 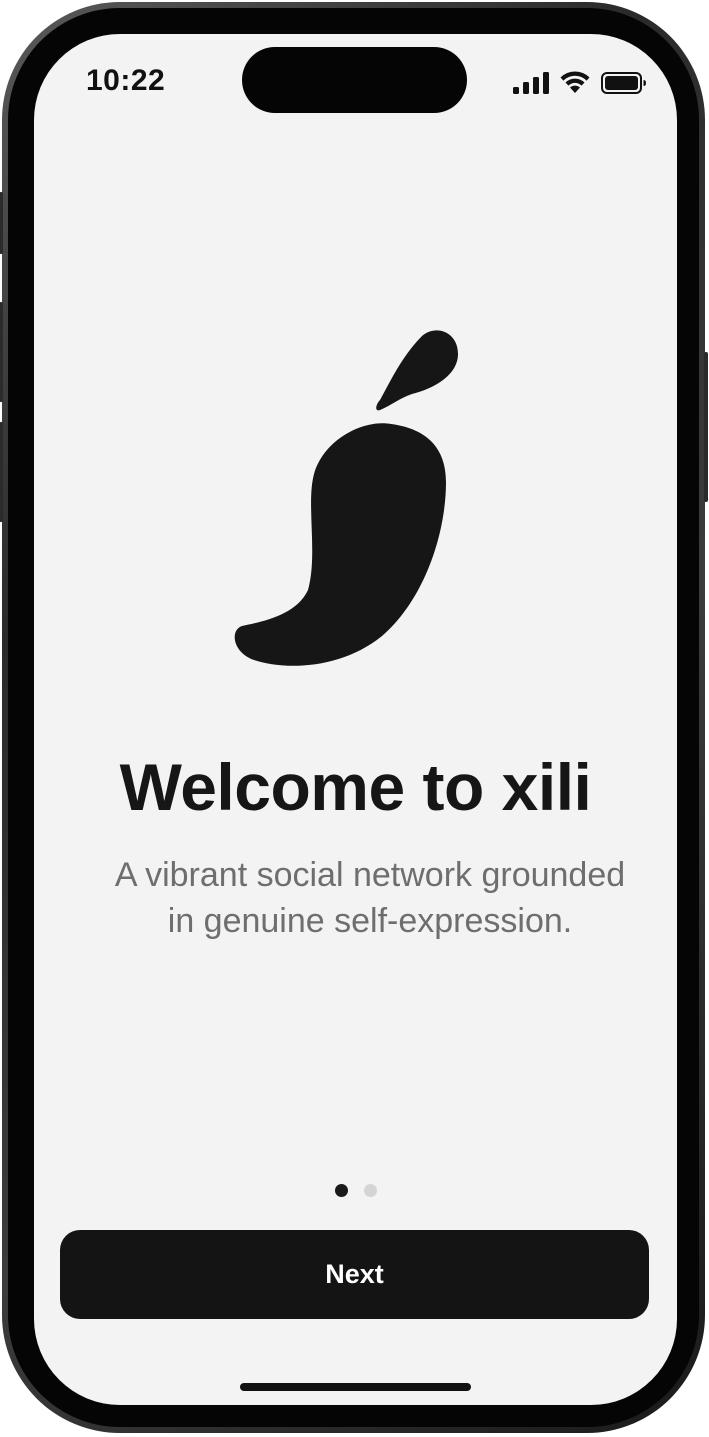 What do you see at coordinates (341, 1190) in the screenshot?
I see `page-dot-1-active` at bounding box center [341, 1190].